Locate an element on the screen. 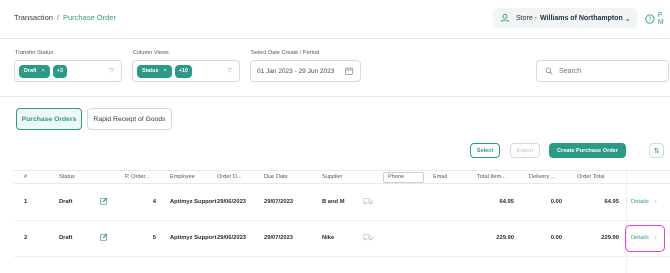  row-po-number: 5 is located at coordinates (154, 238).